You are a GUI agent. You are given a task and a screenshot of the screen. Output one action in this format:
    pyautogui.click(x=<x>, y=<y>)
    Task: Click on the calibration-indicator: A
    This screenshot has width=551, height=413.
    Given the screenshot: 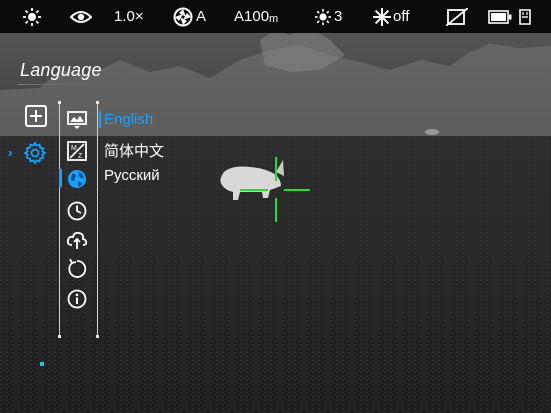 What is the action you would take?
    pyautogui.click(x=189, y=16)
    